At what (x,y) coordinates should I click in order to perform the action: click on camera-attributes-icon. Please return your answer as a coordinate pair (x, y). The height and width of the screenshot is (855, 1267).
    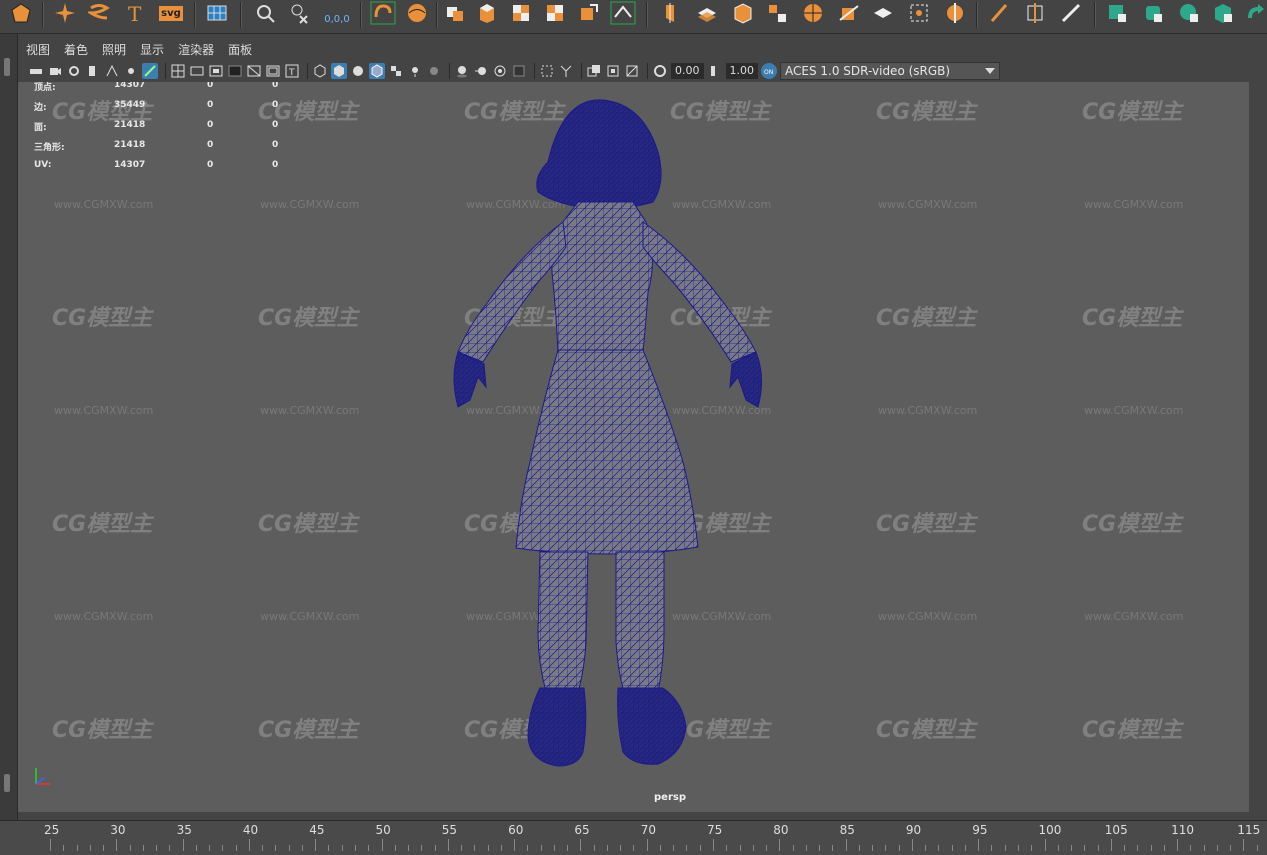
    Looking at the image, I should click on (55, 71).